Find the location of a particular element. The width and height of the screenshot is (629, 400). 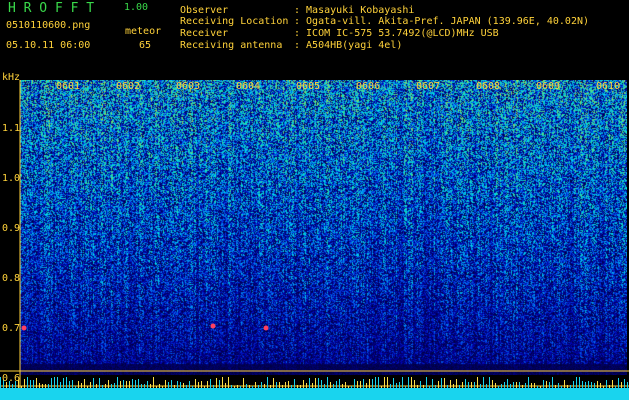

y-tick-label: 1.1 is located at coordinates (11, 128).